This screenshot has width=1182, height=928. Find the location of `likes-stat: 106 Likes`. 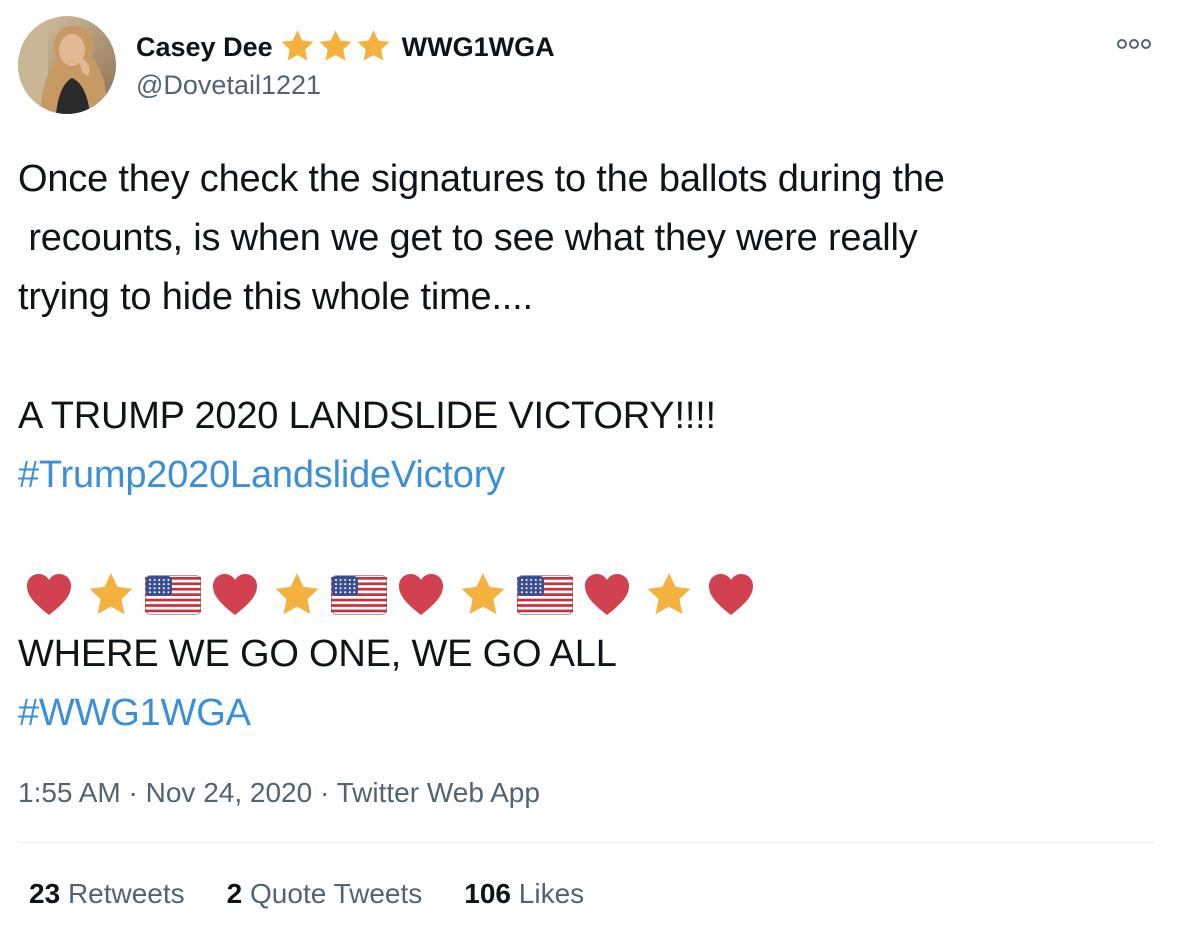

likes-stat: 106 Likes is located at coordinates (524, 894).